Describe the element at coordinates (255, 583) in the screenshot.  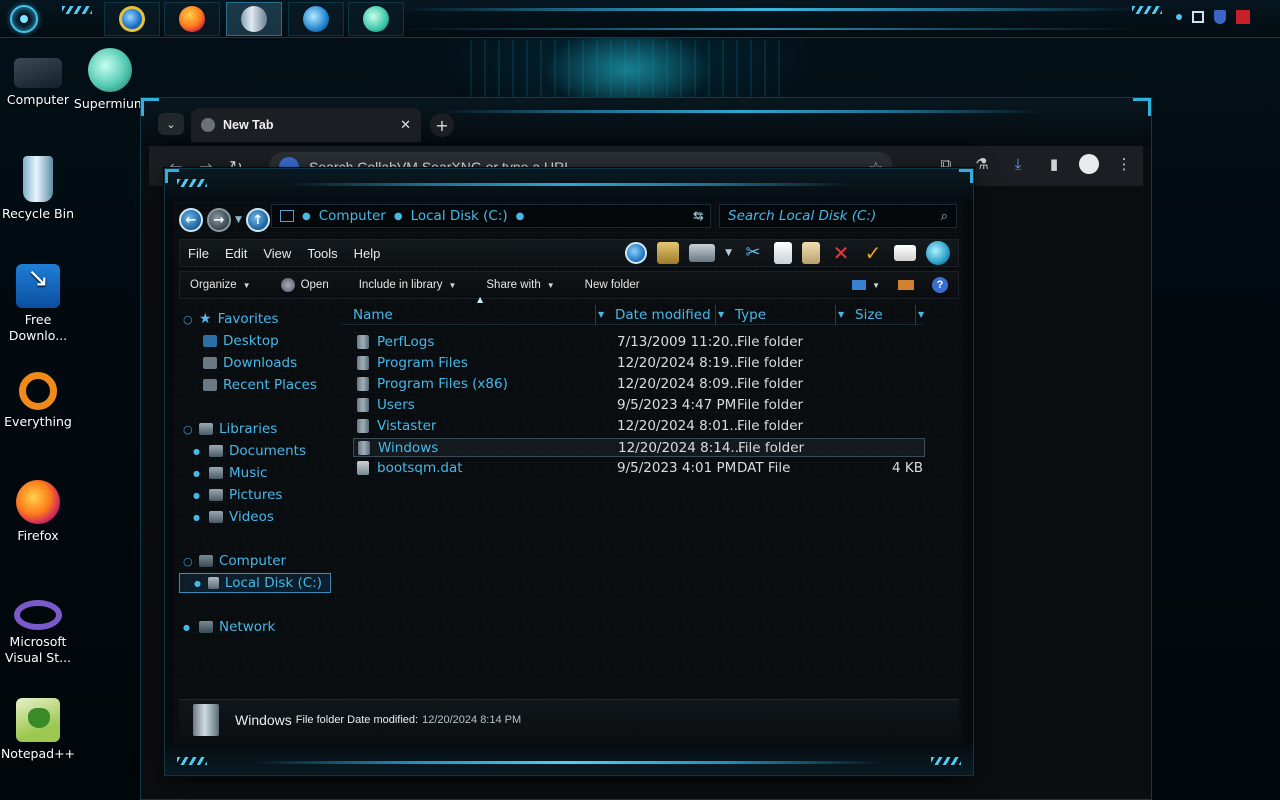
I see `nav-local-disk: ● Local Disk (C:)` at that location.